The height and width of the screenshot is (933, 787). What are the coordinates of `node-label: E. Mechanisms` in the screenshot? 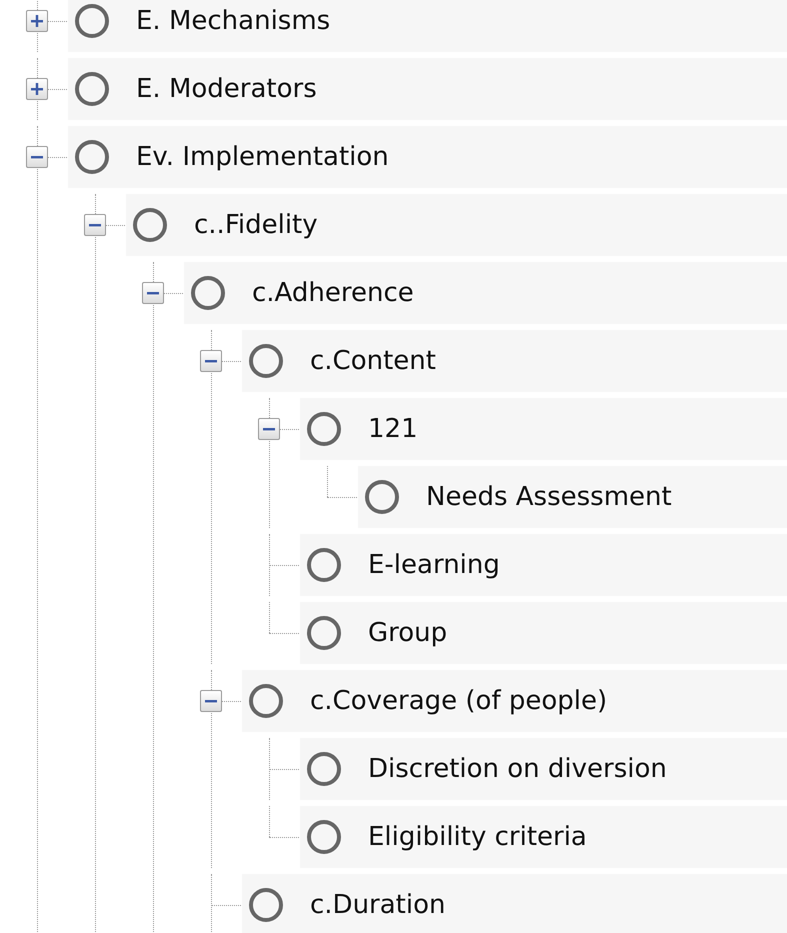 It's located at (233, 21).